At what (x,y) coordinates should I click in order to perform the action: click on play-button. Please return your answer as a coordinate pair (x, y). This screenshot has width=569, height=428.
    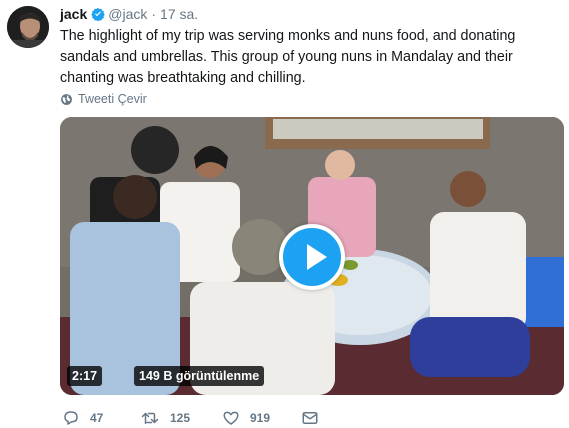
    Looking at the image, I should click on (312, 257).